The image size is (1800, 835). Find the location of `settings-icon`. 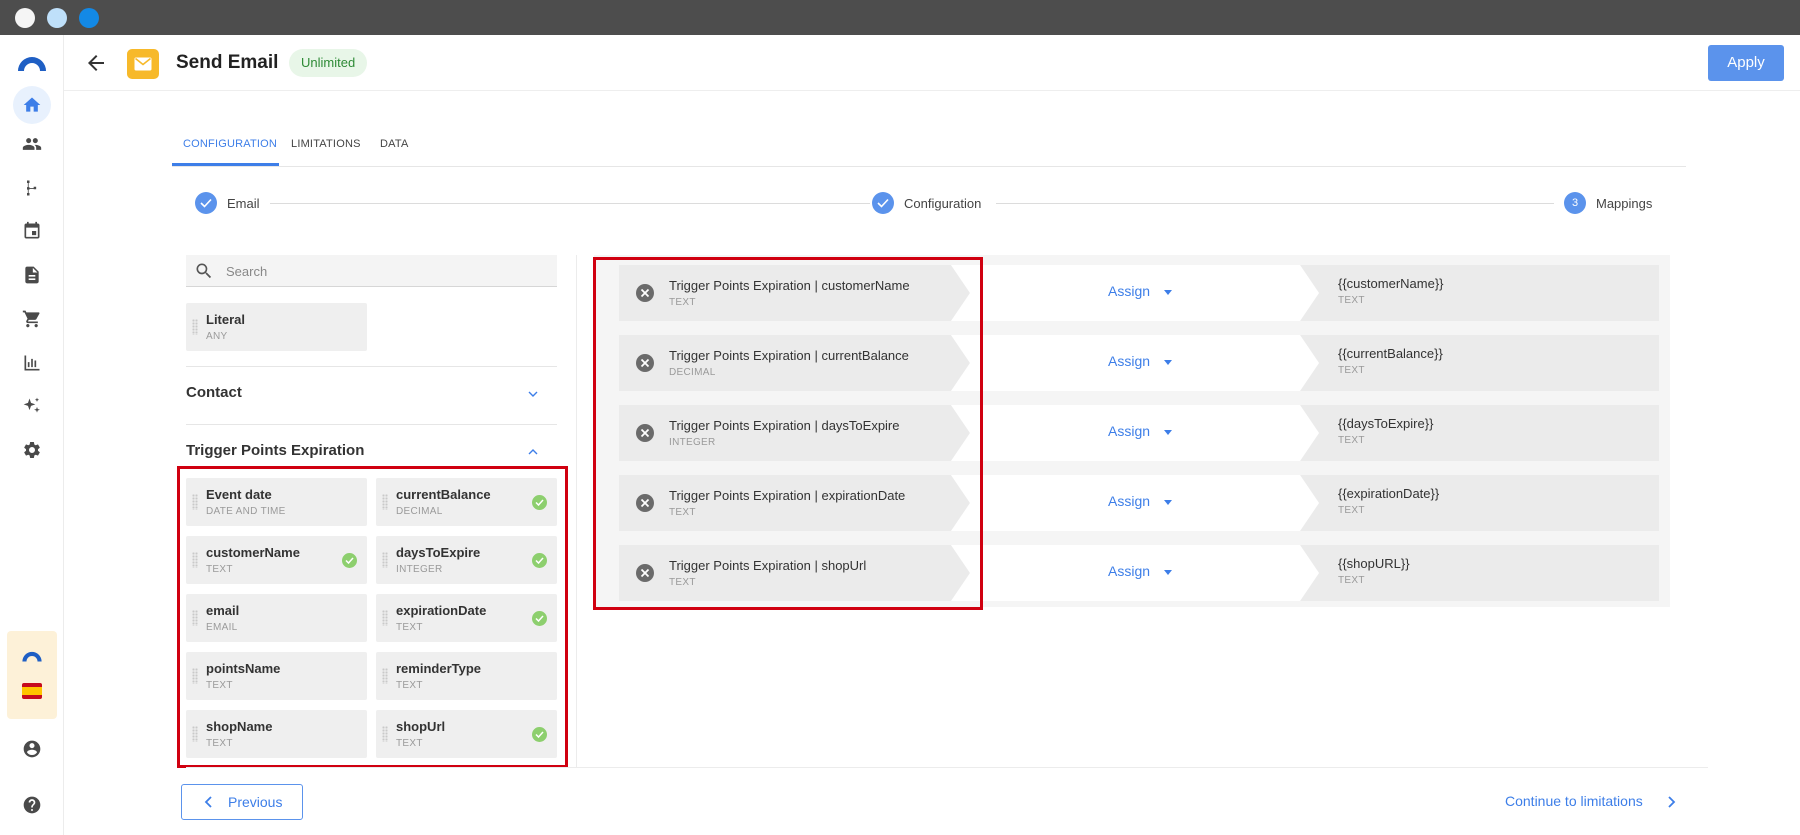

settings-icon is located at coordinates (32, 450).